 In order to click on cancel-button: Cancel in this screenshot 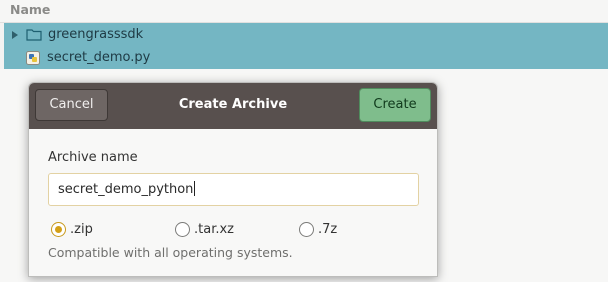, I will do `click(71, 105)`.